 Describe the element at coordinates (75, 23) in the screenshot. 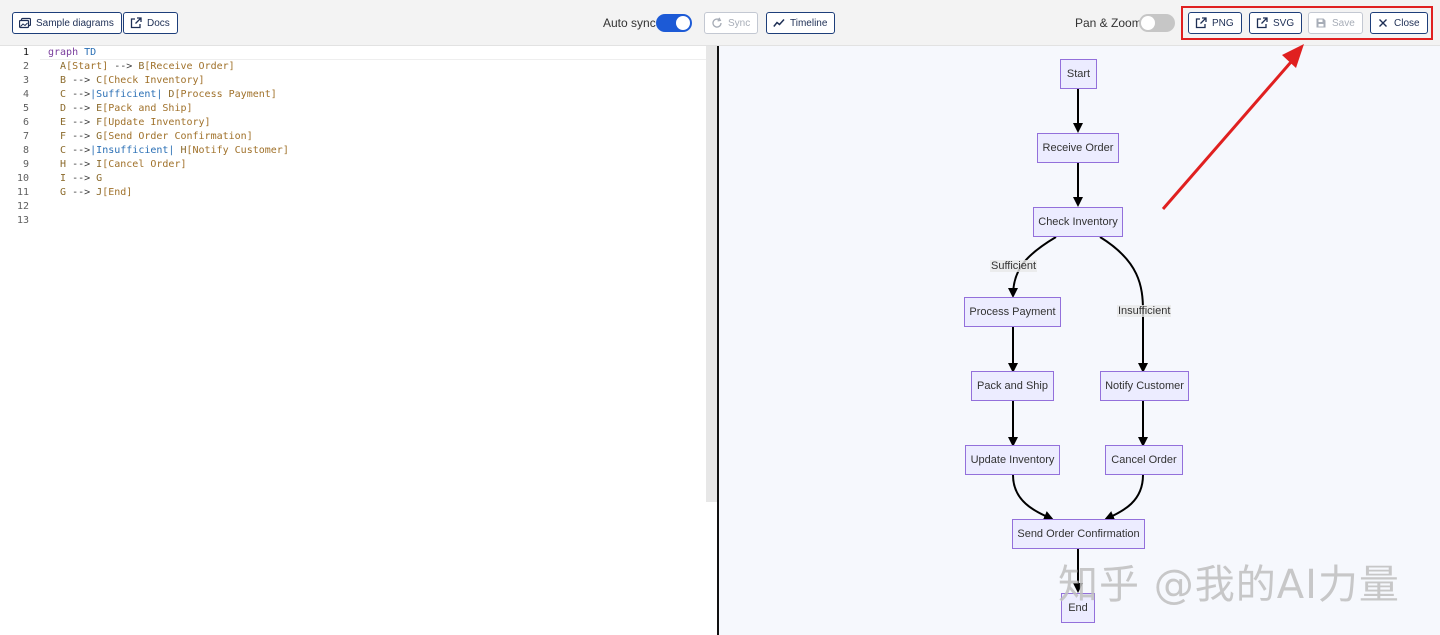

I see `sample-diagrams-label: Sample diagrams` at that location.